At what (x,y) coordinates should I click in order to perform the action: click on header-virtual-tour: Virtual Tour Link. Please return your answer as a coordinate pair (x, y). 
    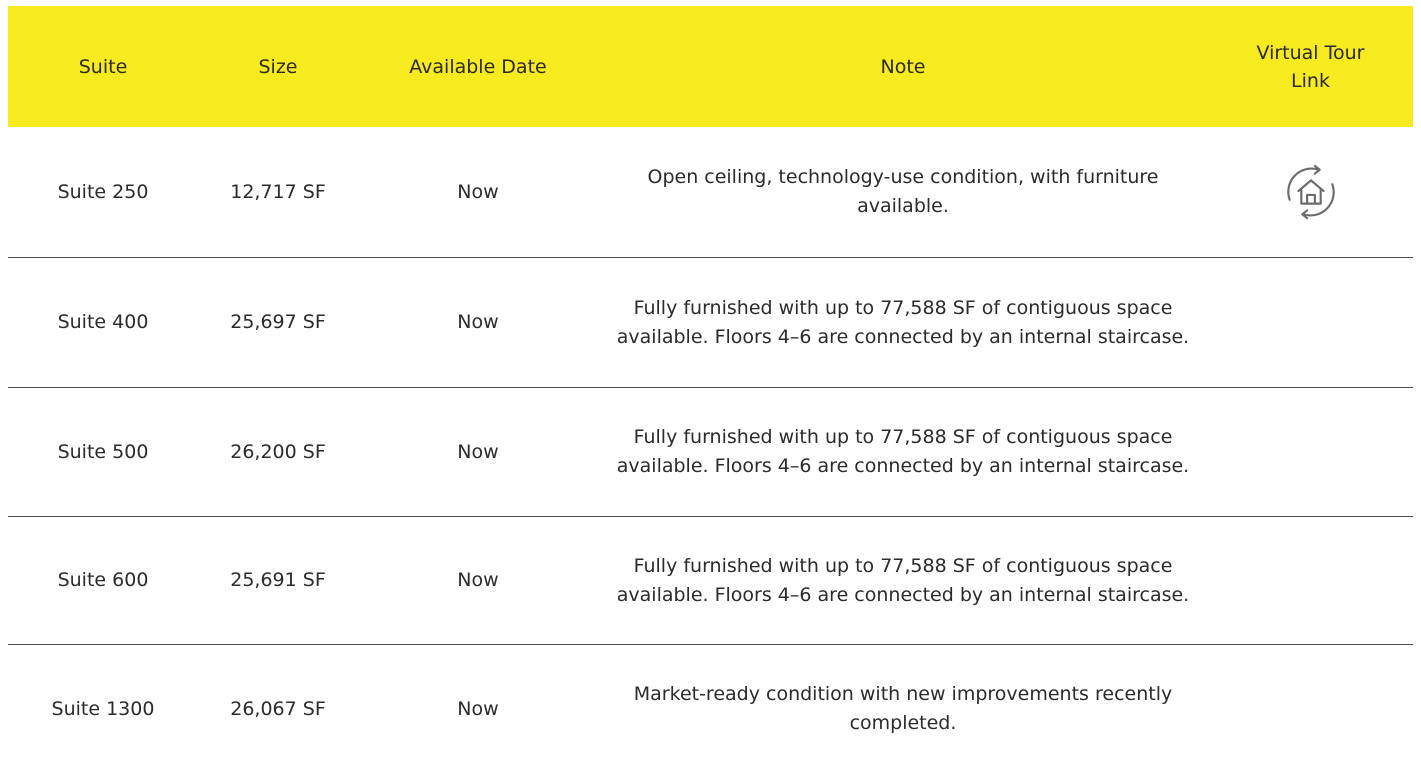
    Looking at the image, I should click on (1310, 66).